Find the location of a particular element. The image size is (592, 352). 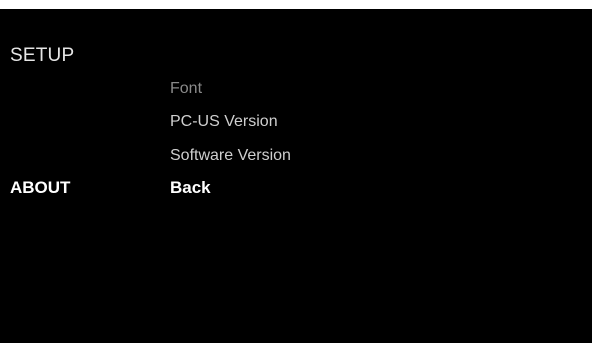

section-label-about: ABOUT is located at coordinates (40, 187).